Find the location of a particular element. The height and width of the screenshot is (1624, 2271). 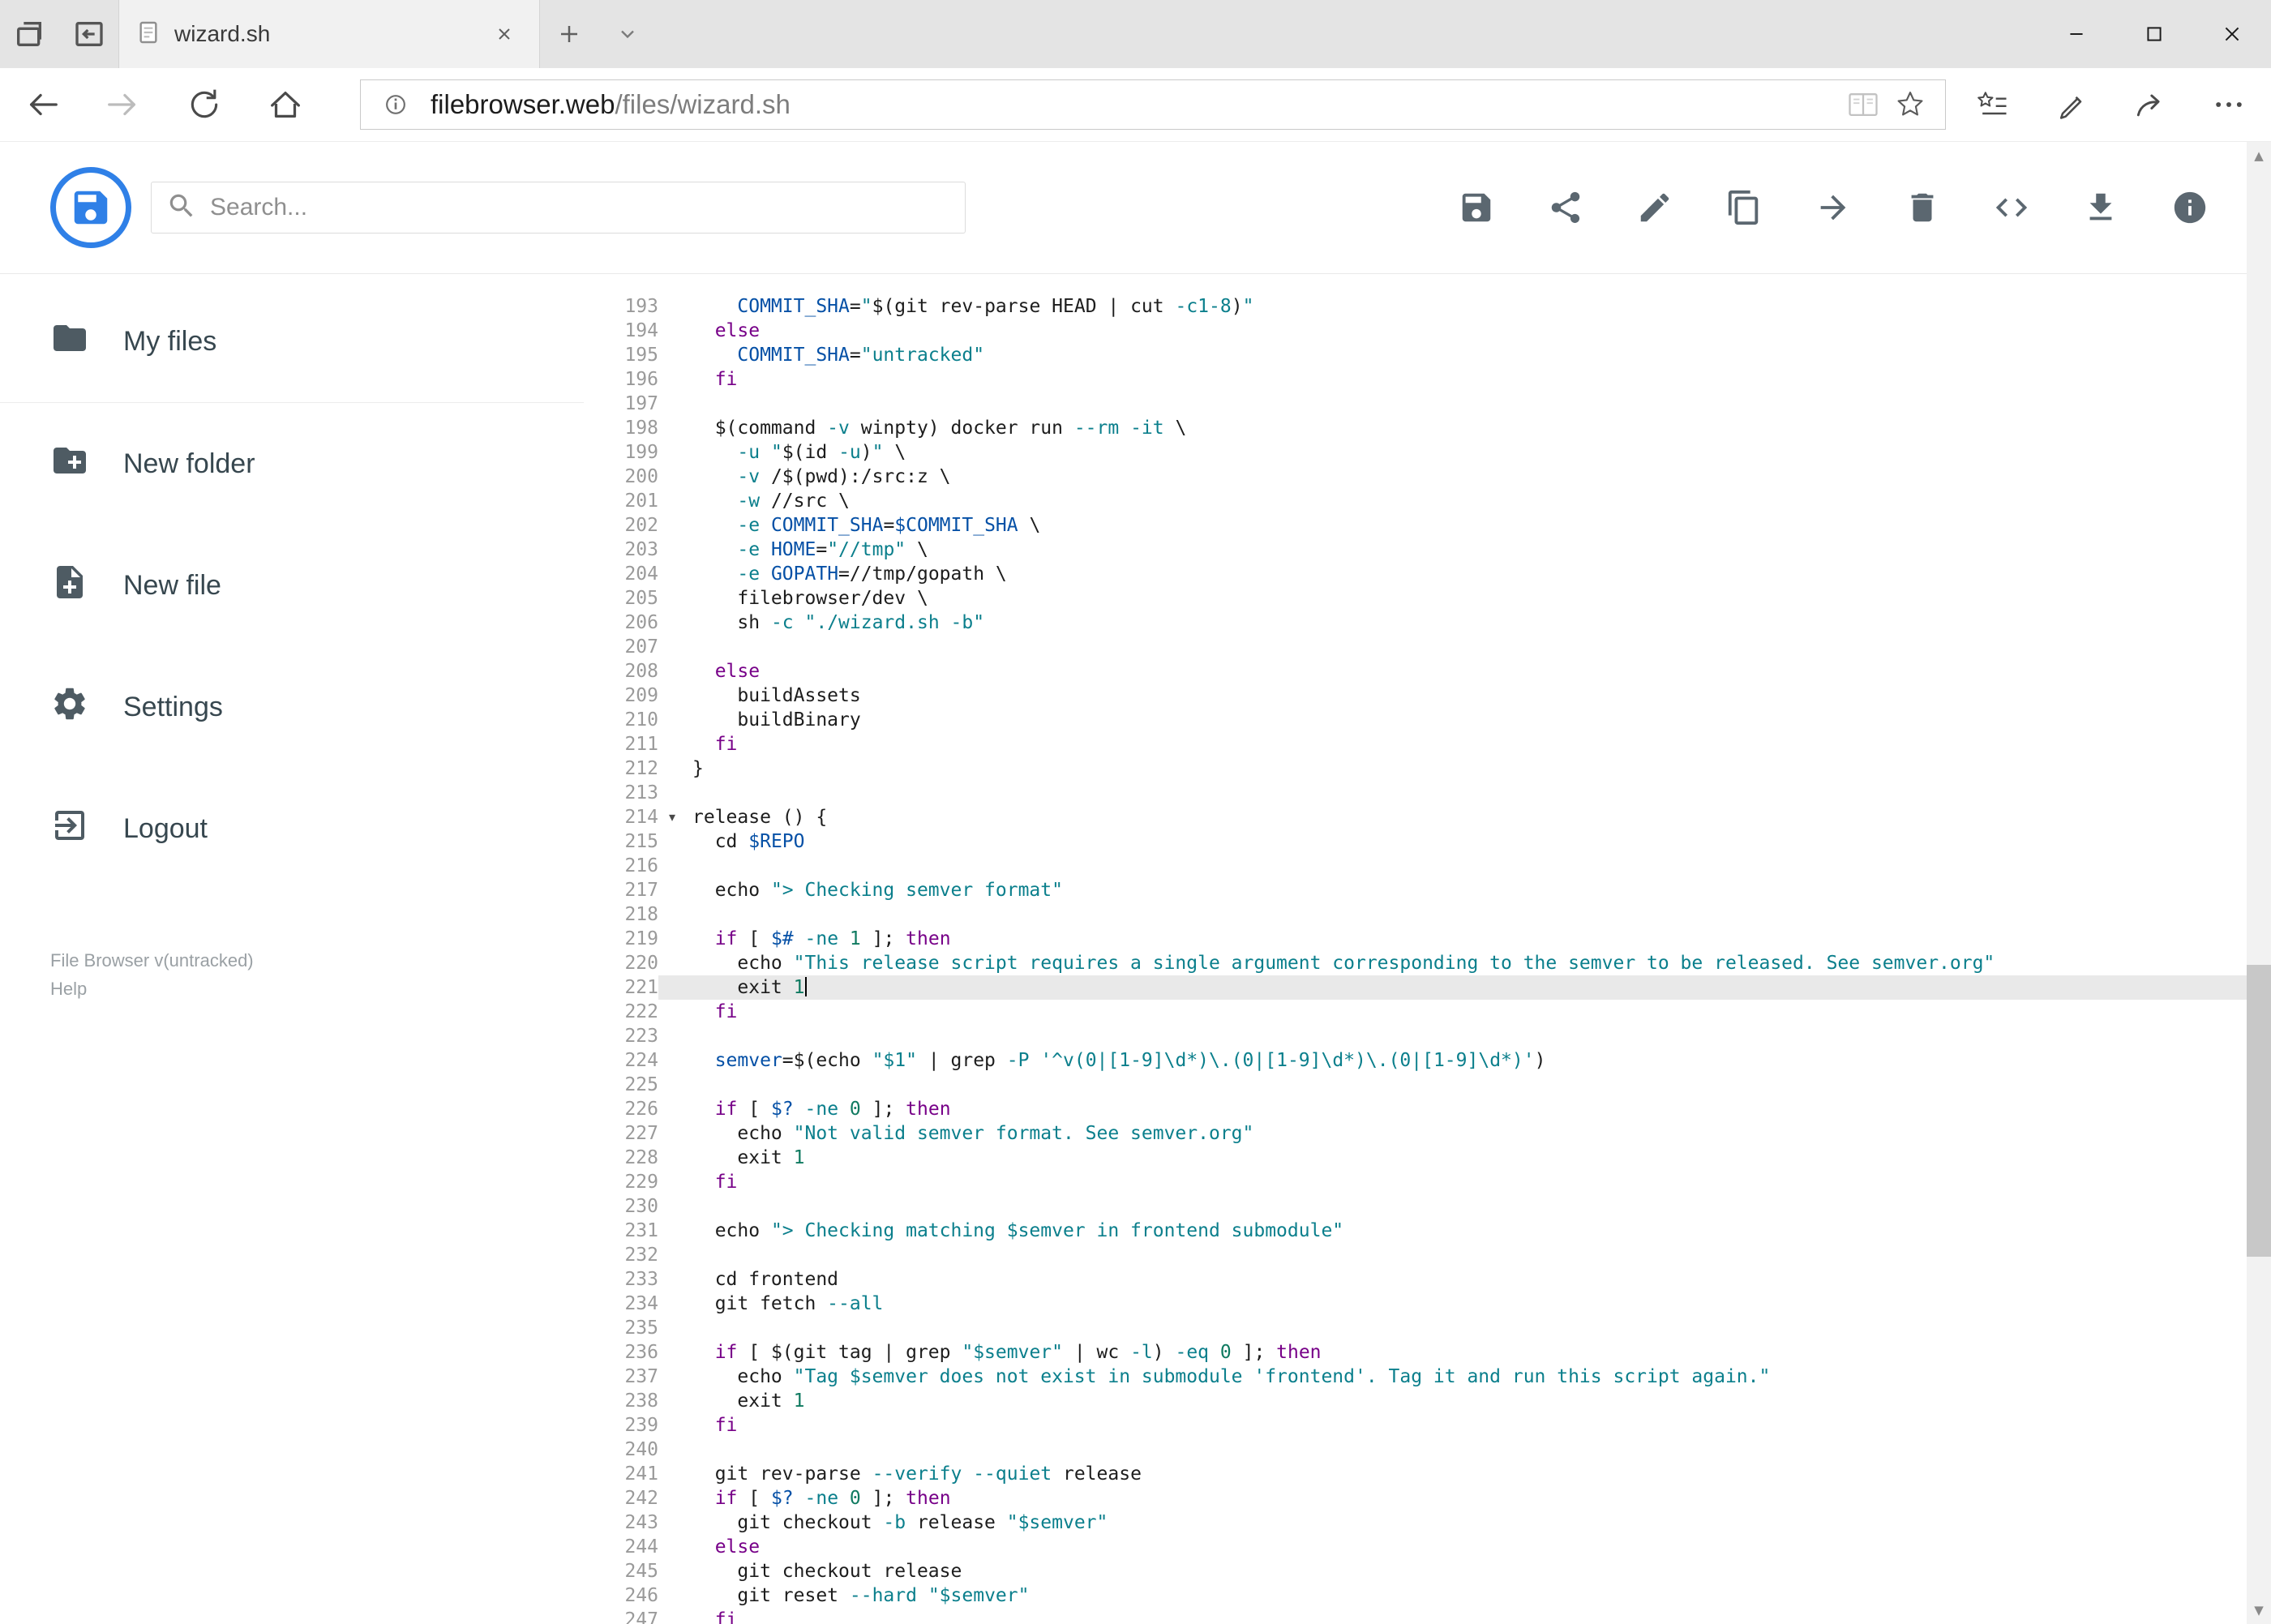

delete-icon is located at coordinates (1923, 208).